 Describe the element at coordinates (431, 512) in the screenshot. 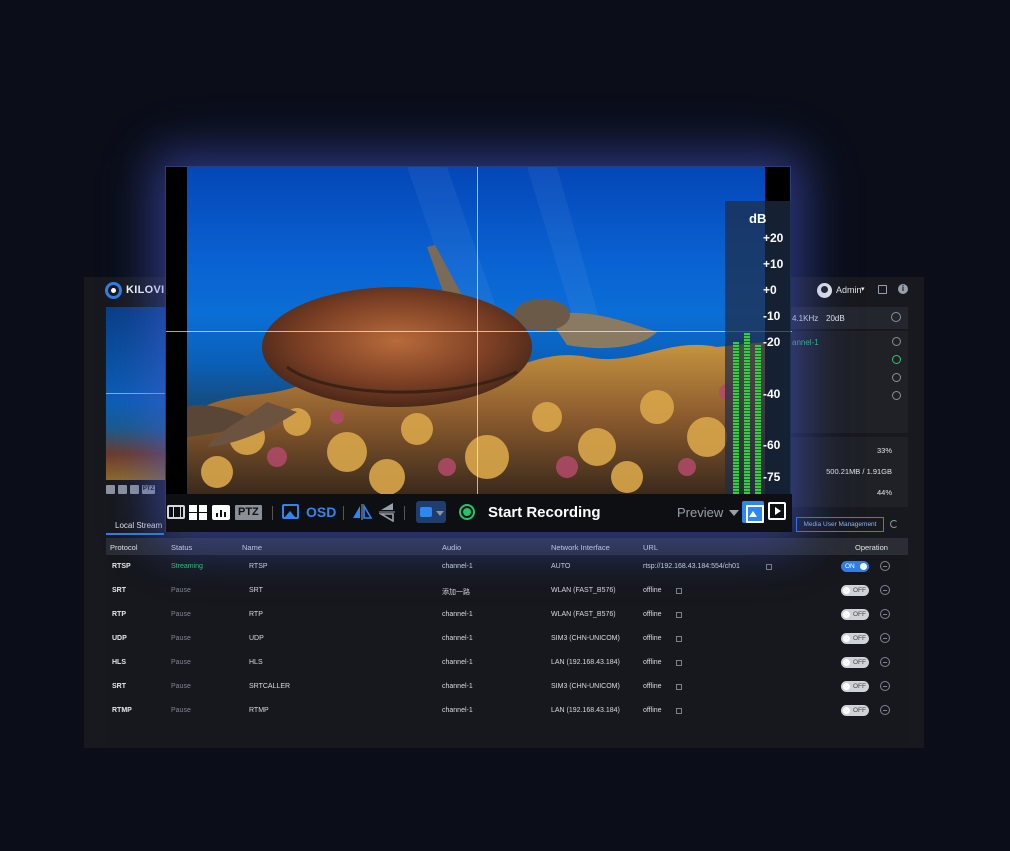

I see `stream-source-icon` at that location.